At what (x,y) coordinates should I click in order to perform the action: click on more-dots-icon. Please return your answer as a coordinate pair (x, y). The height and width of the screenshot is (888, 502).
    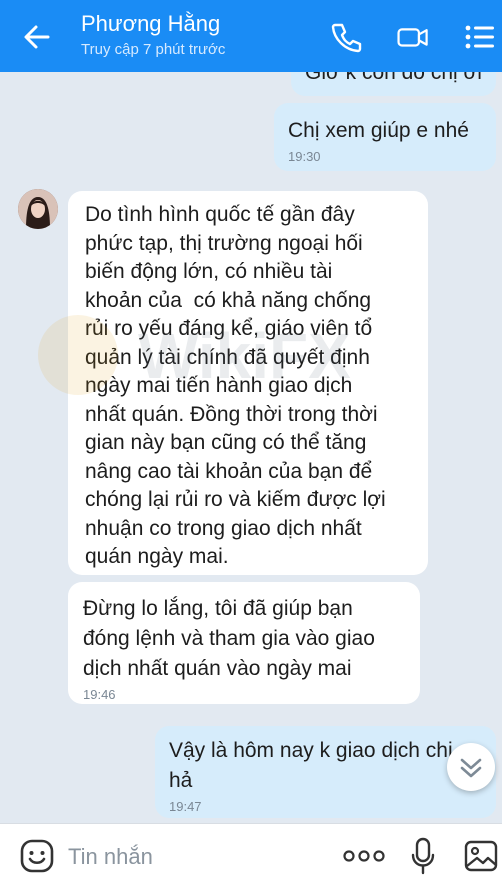
    Looking at the image, I should click on (364, 856).